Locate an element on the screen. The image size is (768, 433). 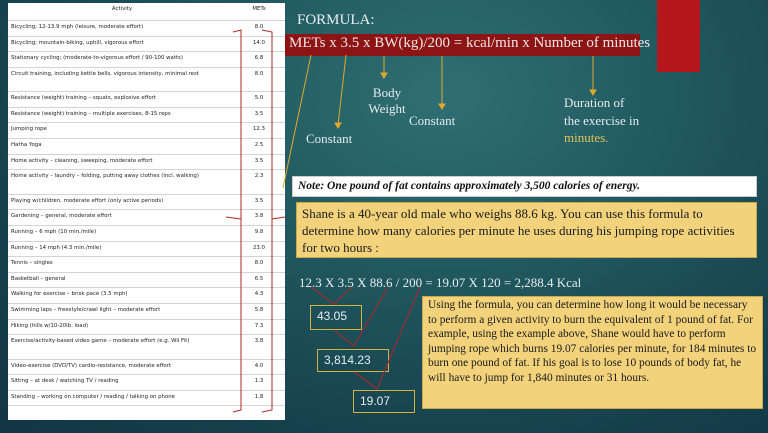
red-bracket is located at coordinates (255, 221).